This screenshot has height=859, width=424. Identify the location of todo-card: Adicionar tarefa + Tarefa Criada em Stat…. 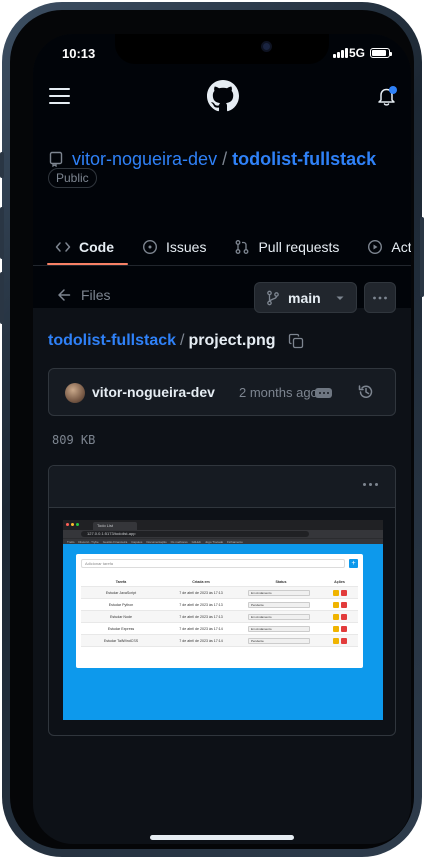
(219, 611).